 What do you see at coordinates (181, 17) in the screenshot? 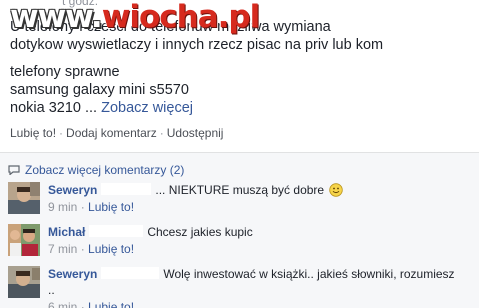
I see `watermark-part2: wiocha.pl` at bounding box center [181, 17].